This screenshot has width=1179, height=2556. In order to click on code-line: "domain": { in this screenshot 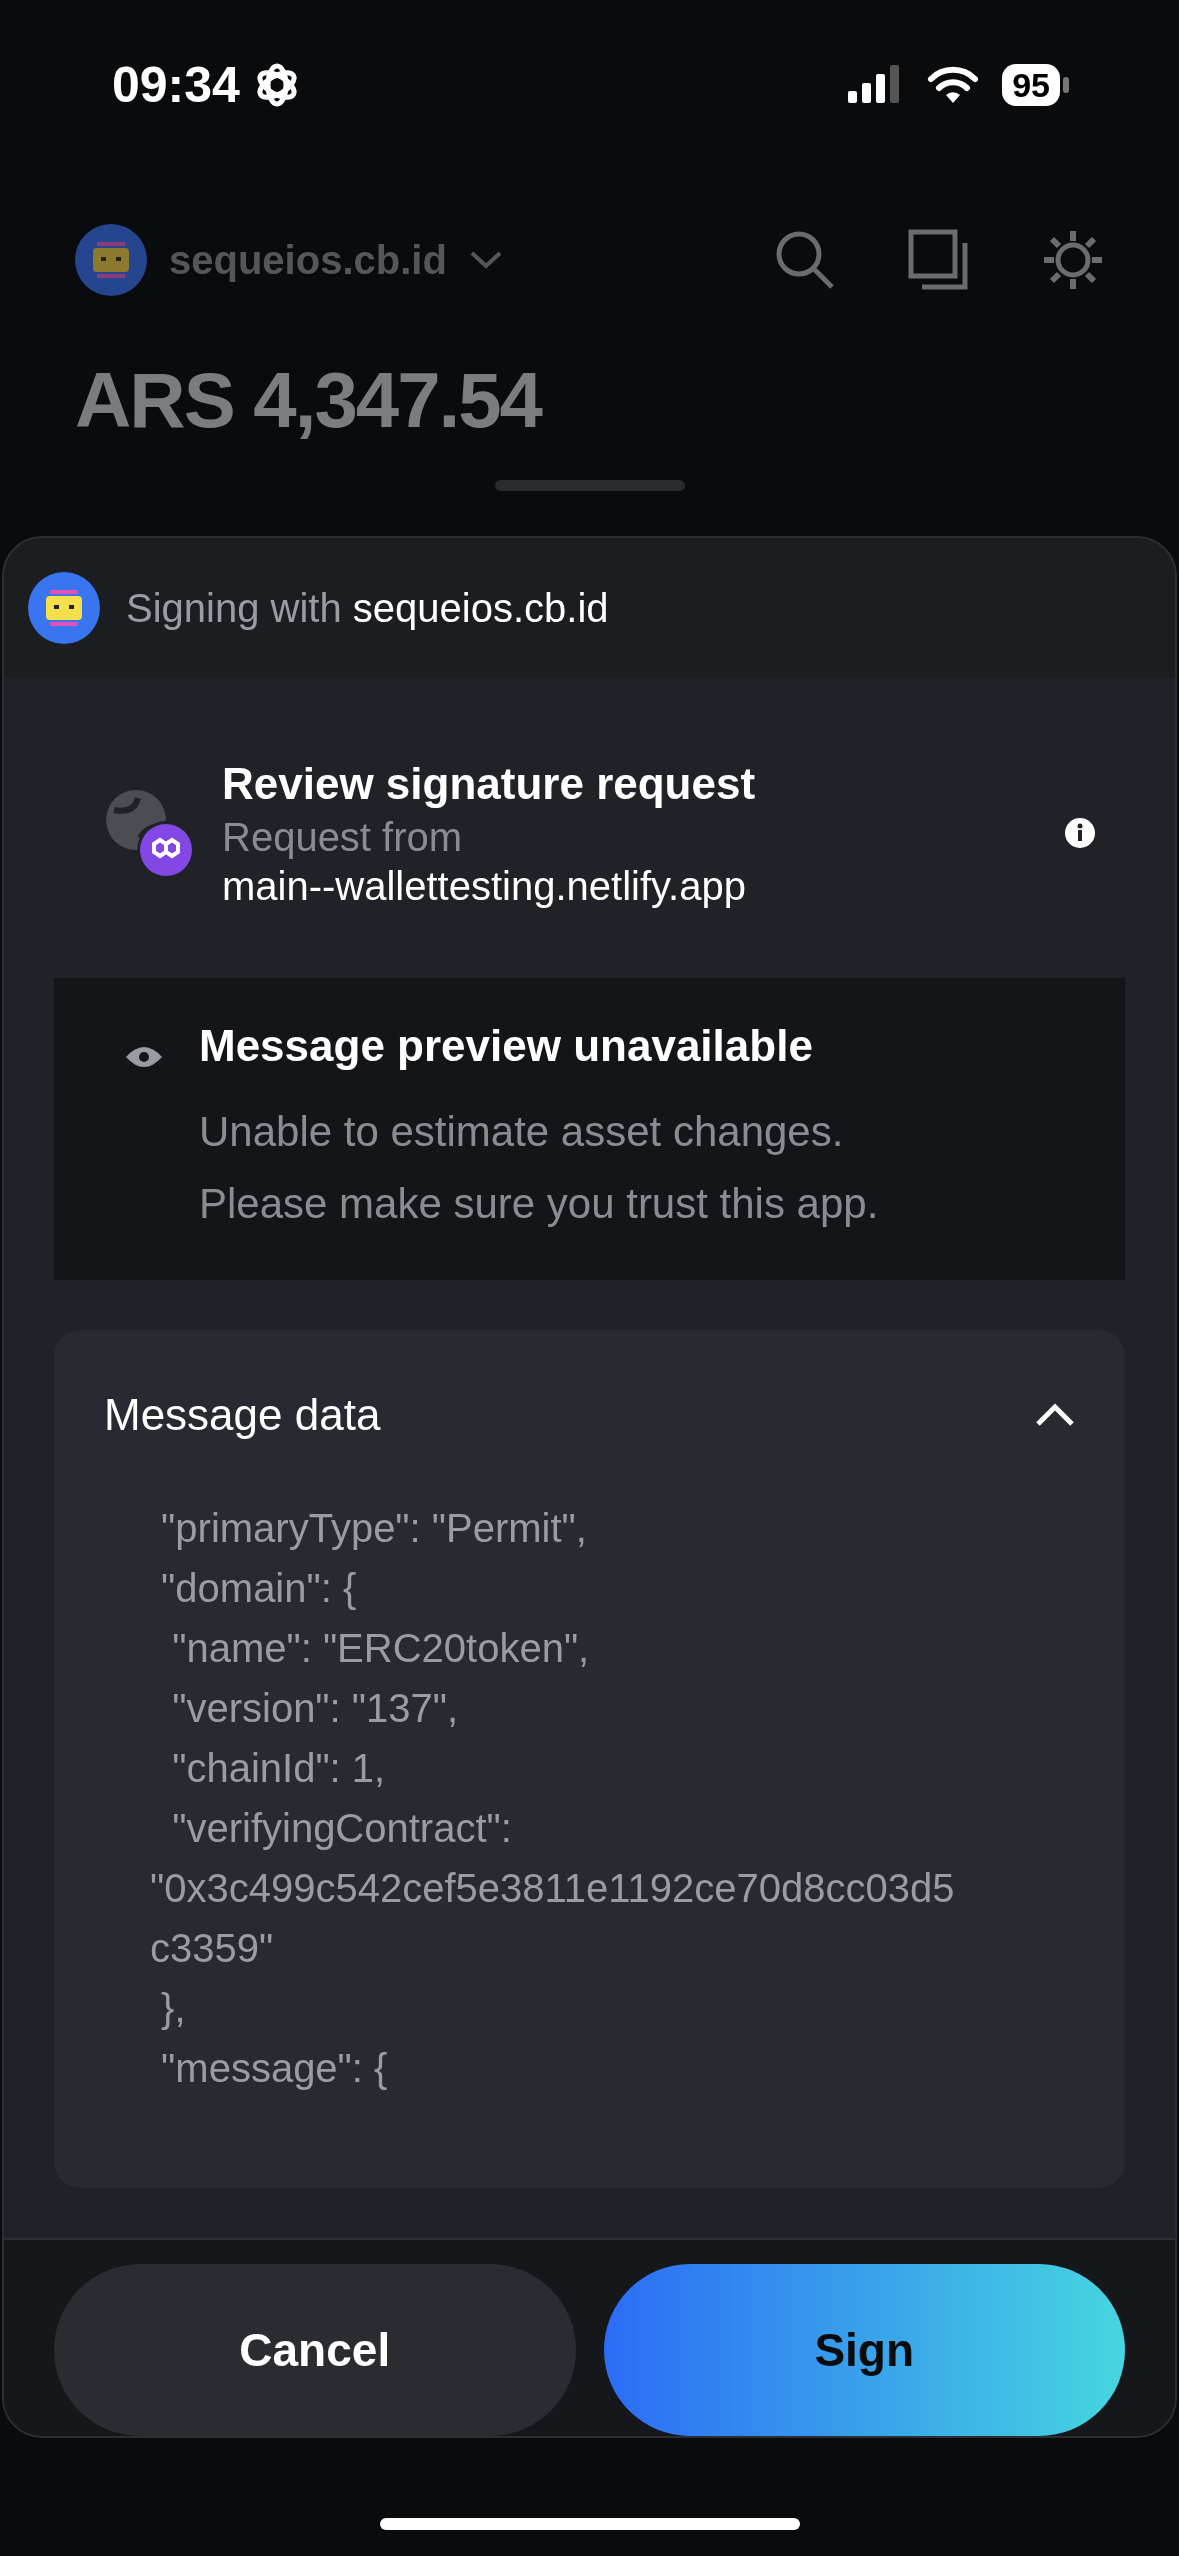, I will do `click(258, 1588)`.